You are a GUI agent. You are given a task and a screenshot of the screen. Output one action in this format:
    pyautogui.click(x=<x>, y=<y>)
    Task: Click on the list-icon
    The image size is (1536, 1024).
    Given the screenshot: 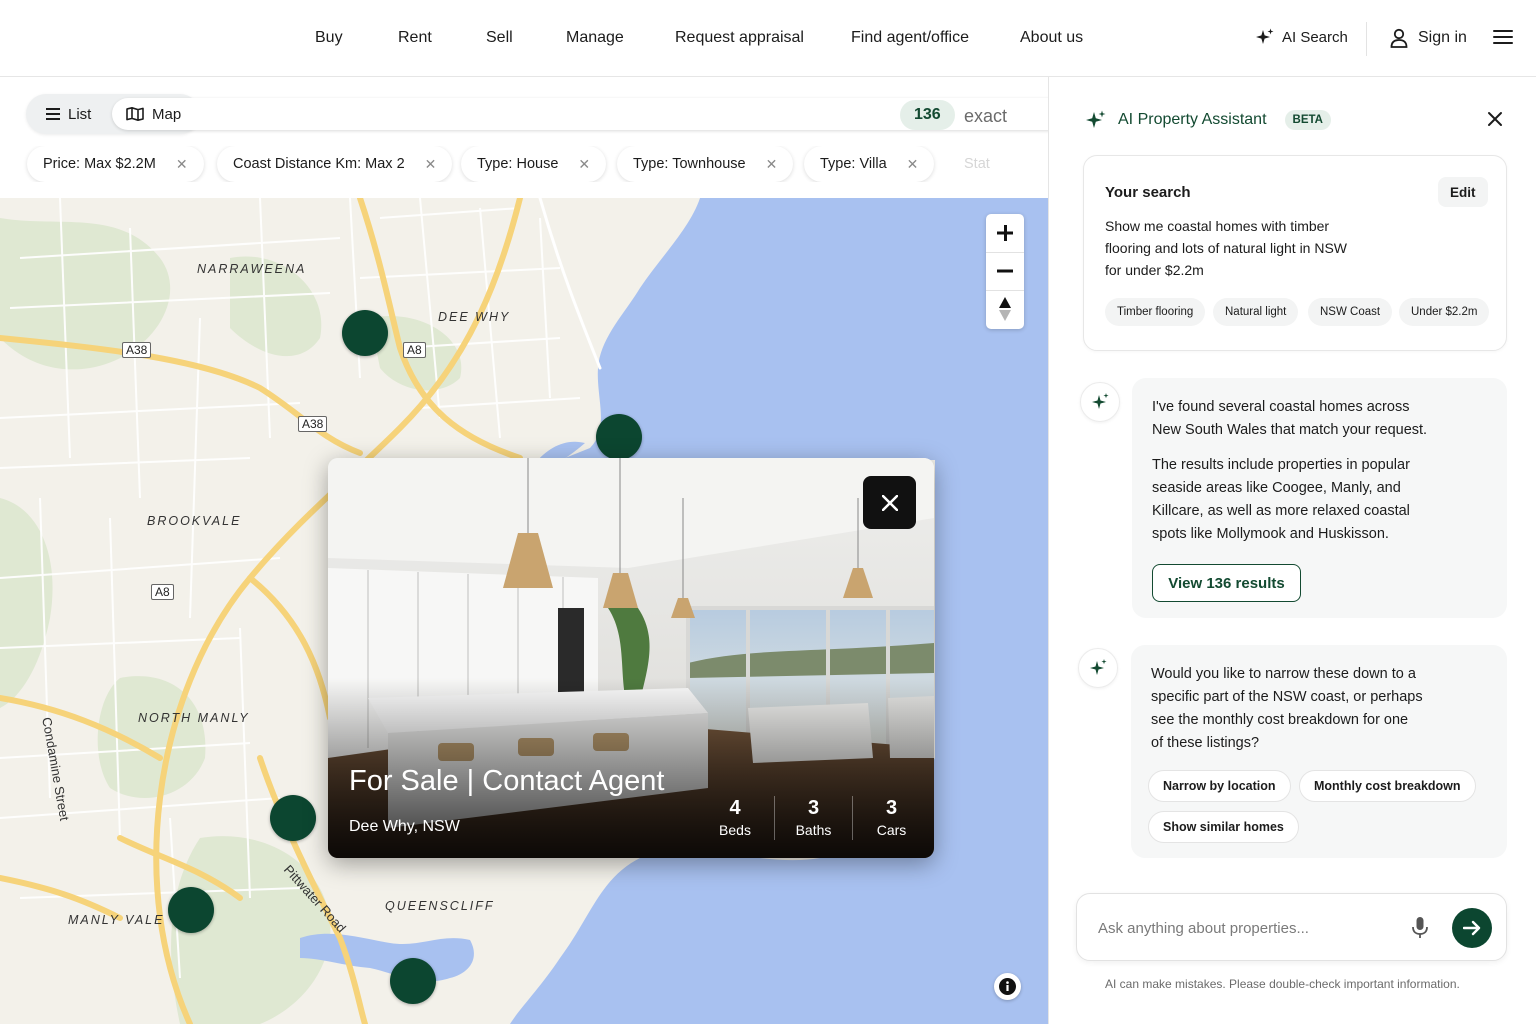 What is the action you would take?
    pyautogui.click(x=53, y=114)
    